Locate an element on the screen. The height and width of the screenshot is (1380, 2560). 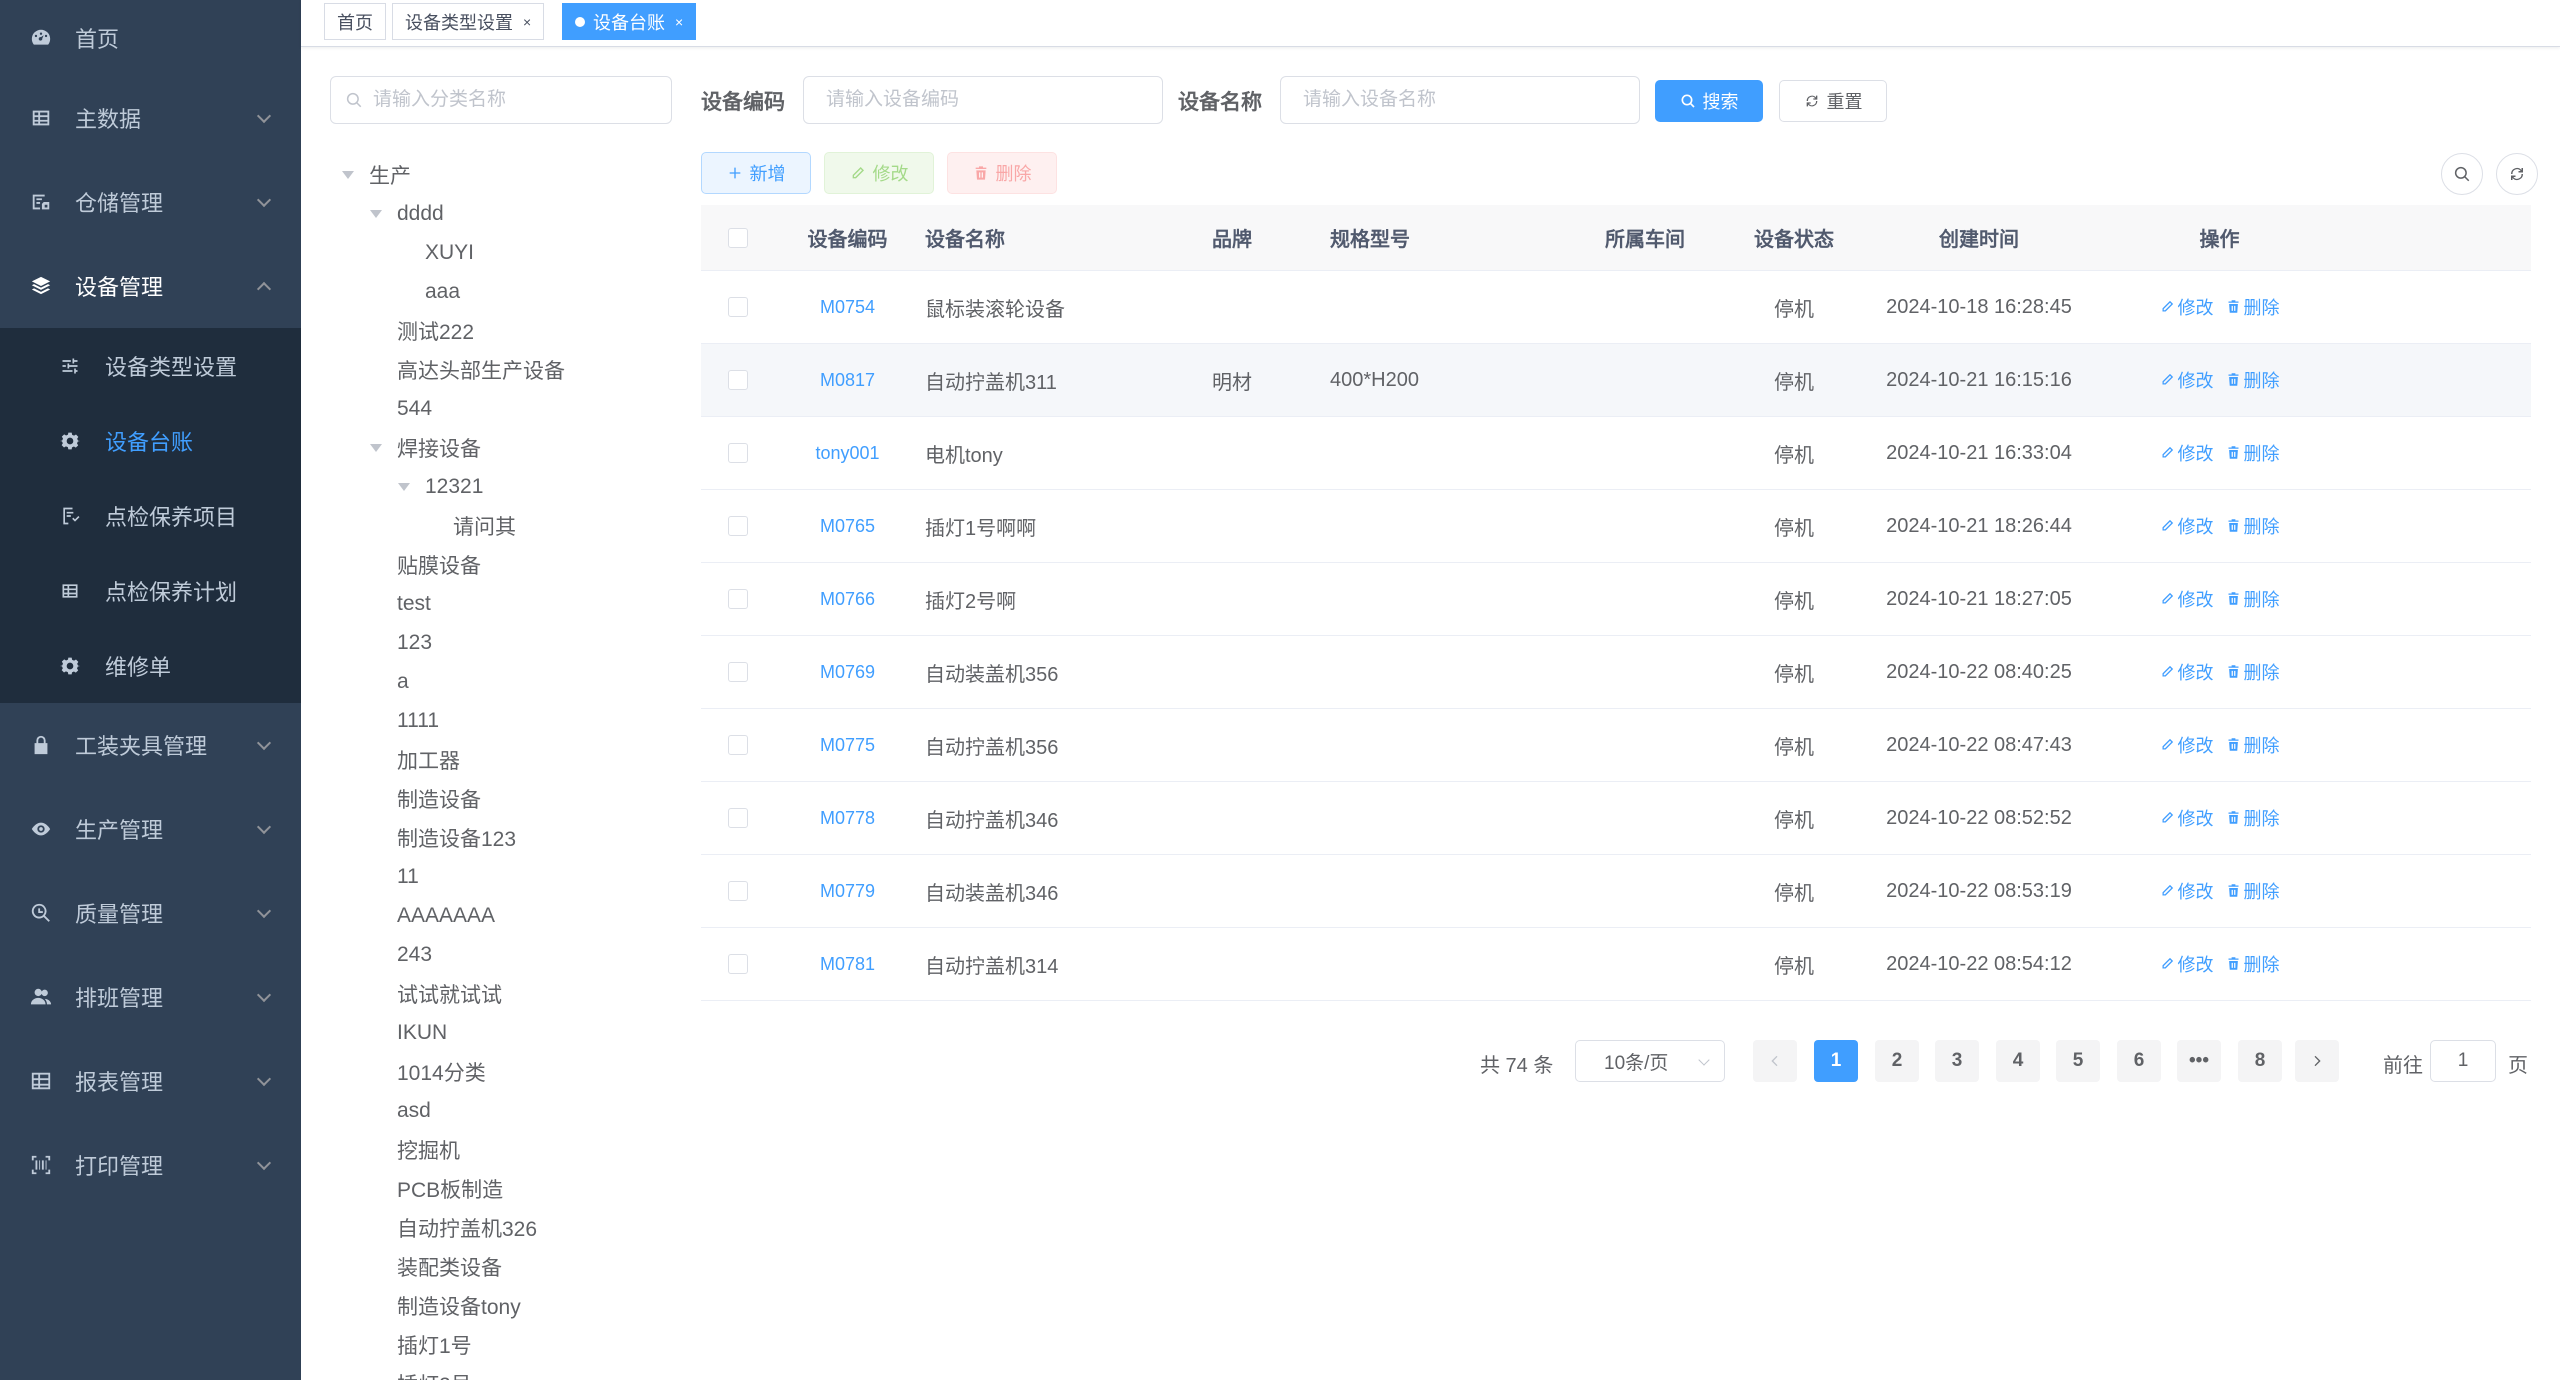
header-name: 设备名称 is located at coordinates (1066, 237).